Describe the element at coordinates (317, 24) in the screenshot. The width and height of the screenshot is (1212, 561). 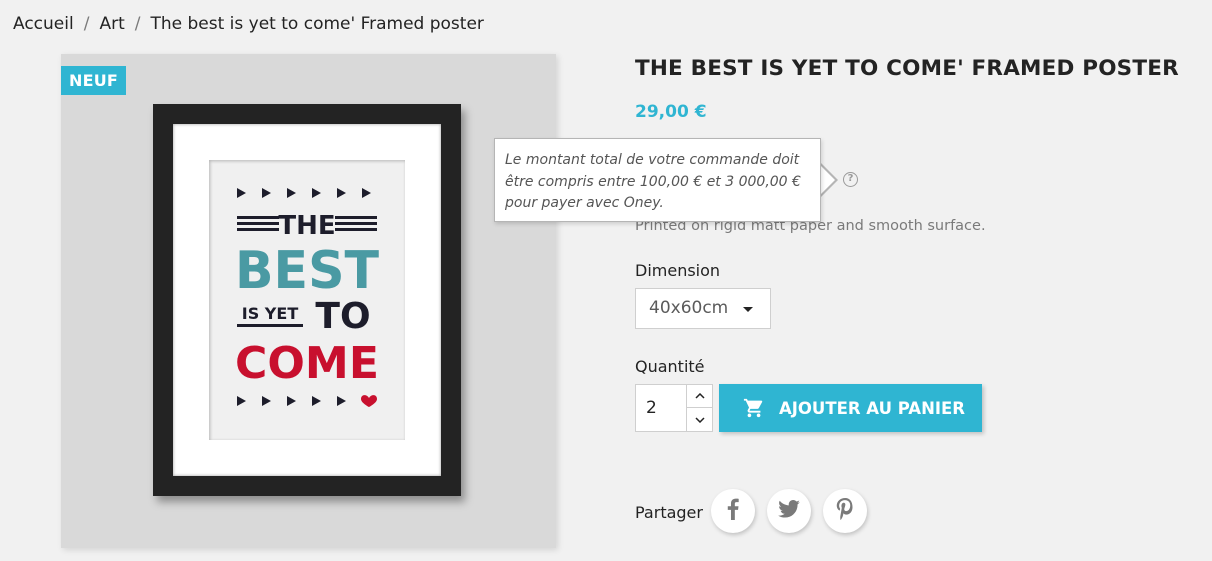
I see `breadcrumb-item-current: The best is yet to come' Framed poster` at that location.